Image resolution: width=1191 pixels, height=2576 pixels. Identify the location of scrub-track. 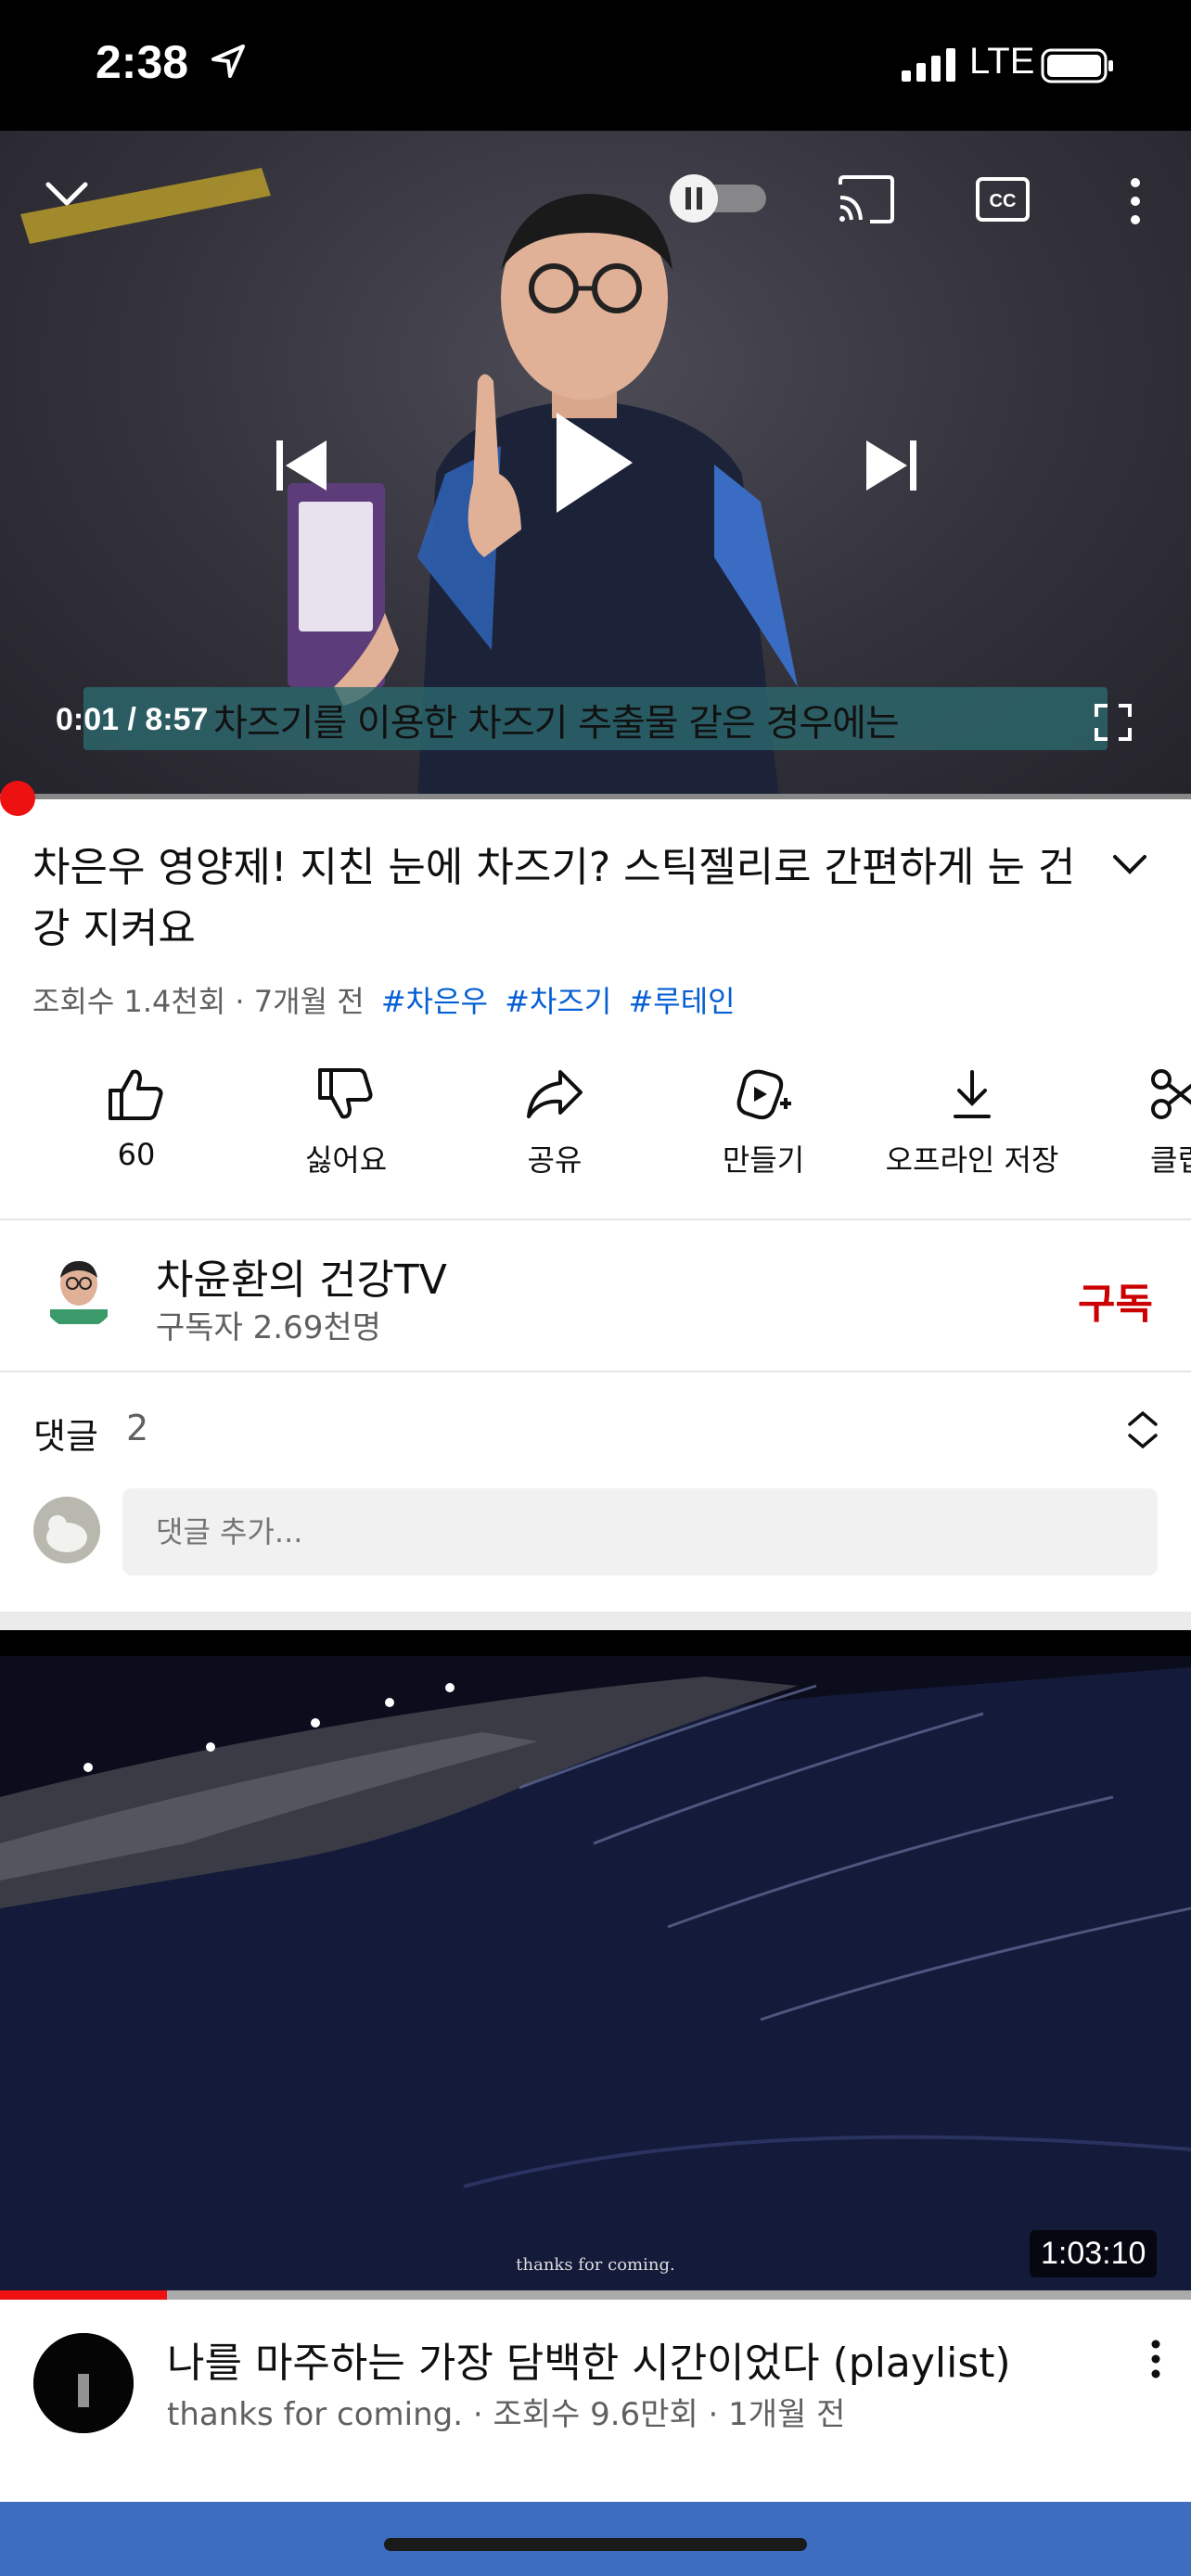
(595, 796).